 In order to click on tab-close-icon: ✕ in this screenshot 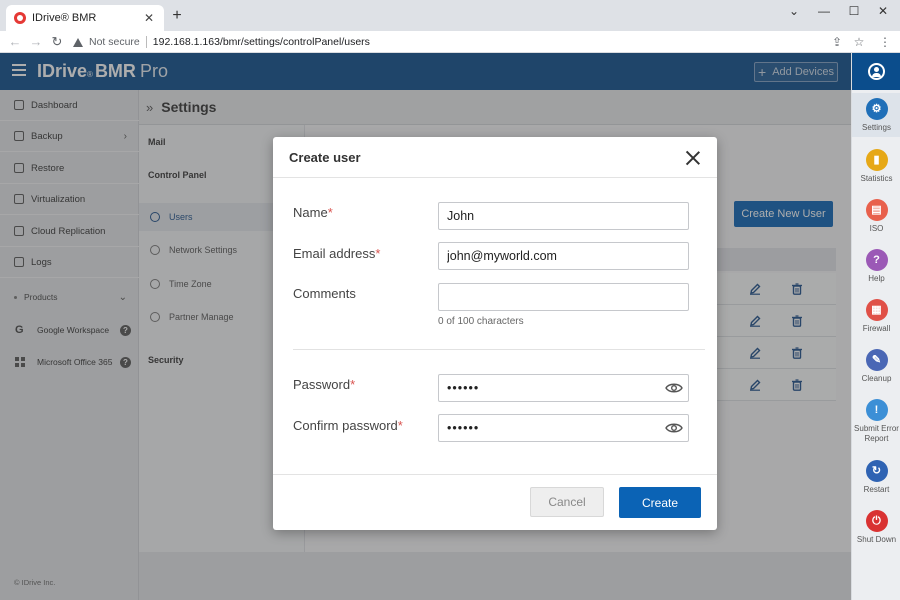, I will do `click(149, 18)`.